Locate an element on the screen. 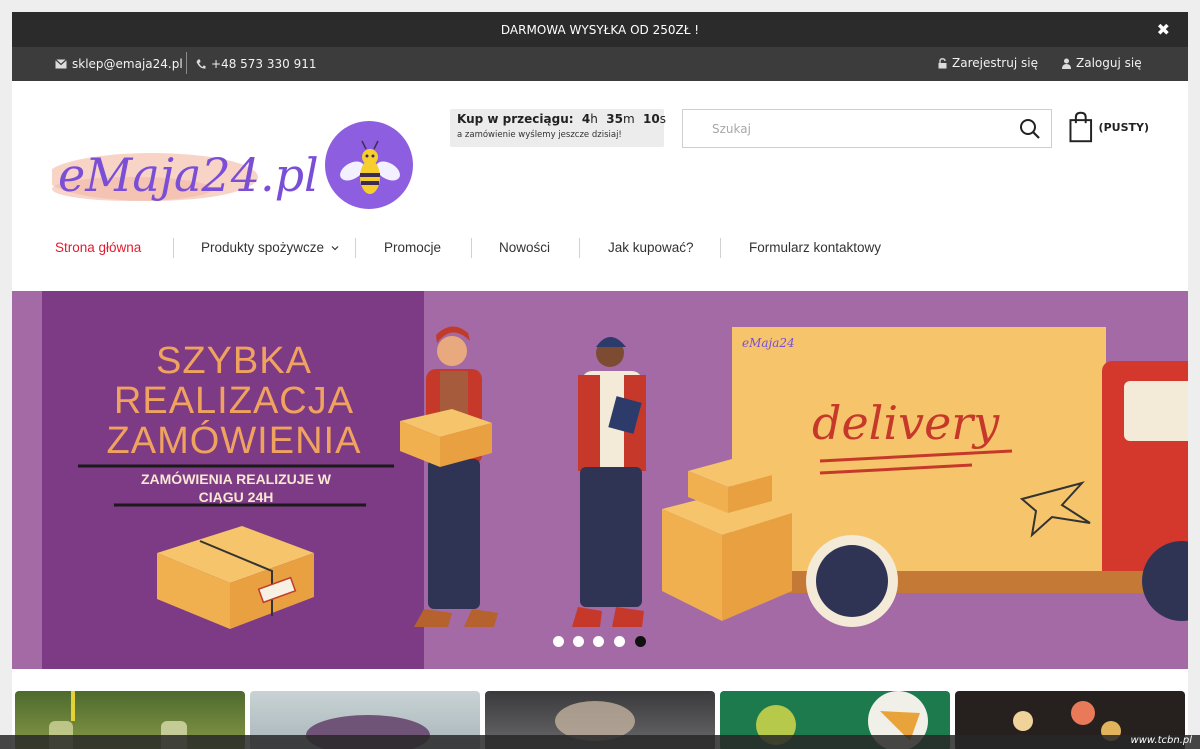 This screenshot has height=749, width=1200. courier-with-clipboard-illustration is located at coordinates (609, 482).